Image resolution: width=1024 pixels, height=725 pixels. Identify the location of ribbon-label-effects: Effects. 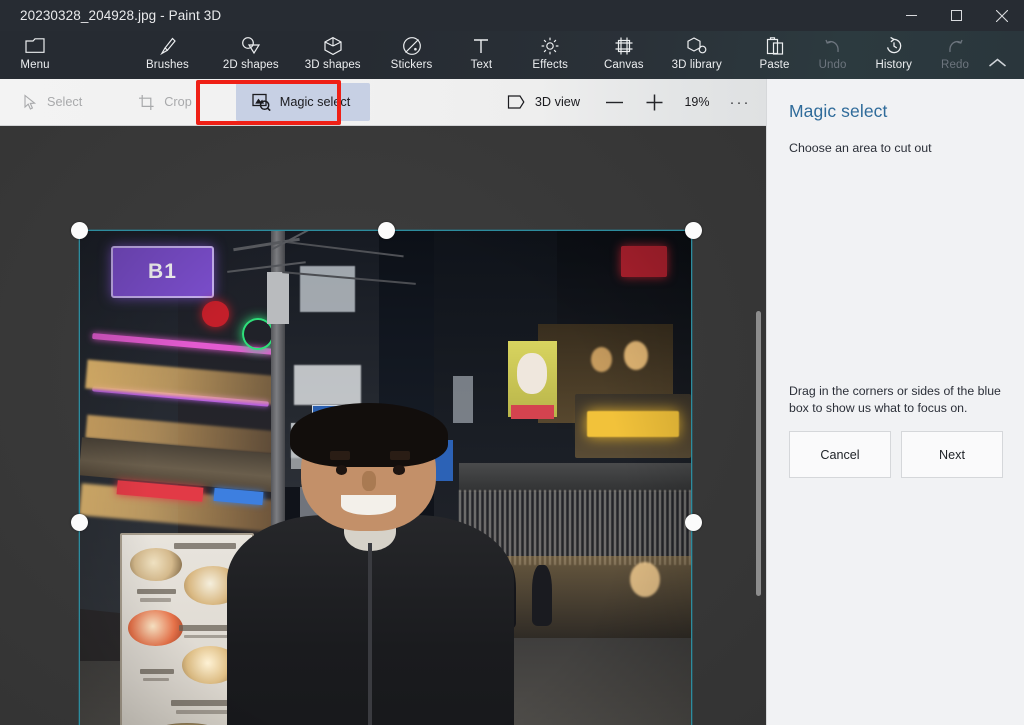
(550, 65).